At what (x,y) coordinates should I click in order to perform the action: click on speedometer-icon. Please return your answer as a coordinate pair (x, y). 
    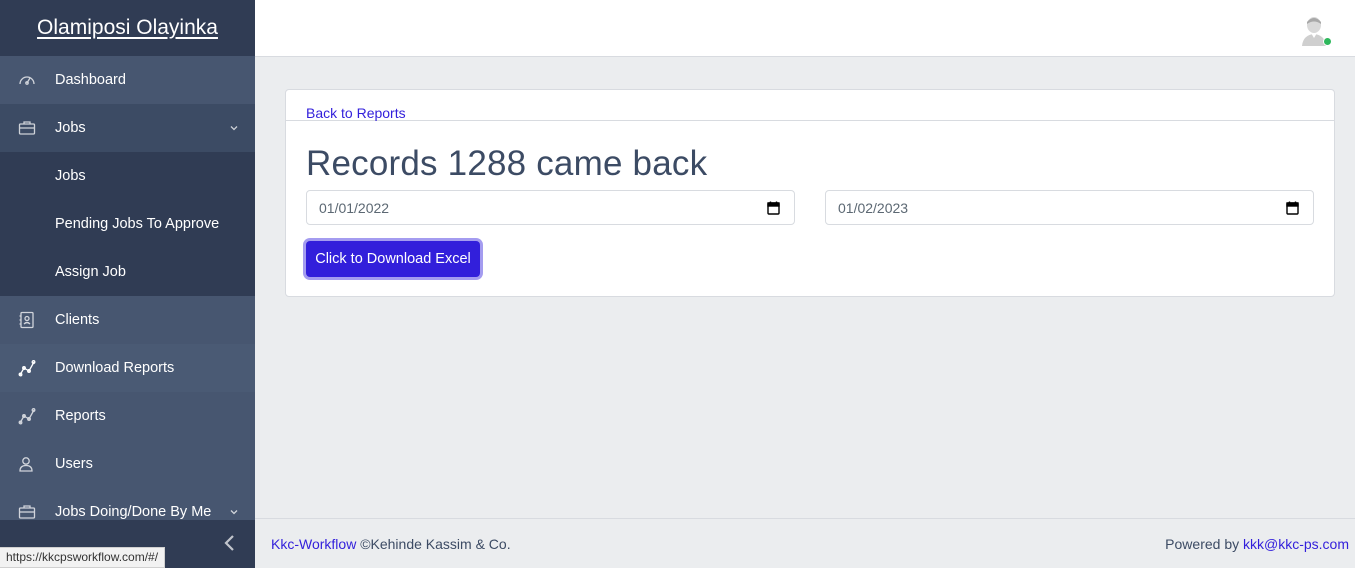
    Looking at the image, I should click on (27, 80).